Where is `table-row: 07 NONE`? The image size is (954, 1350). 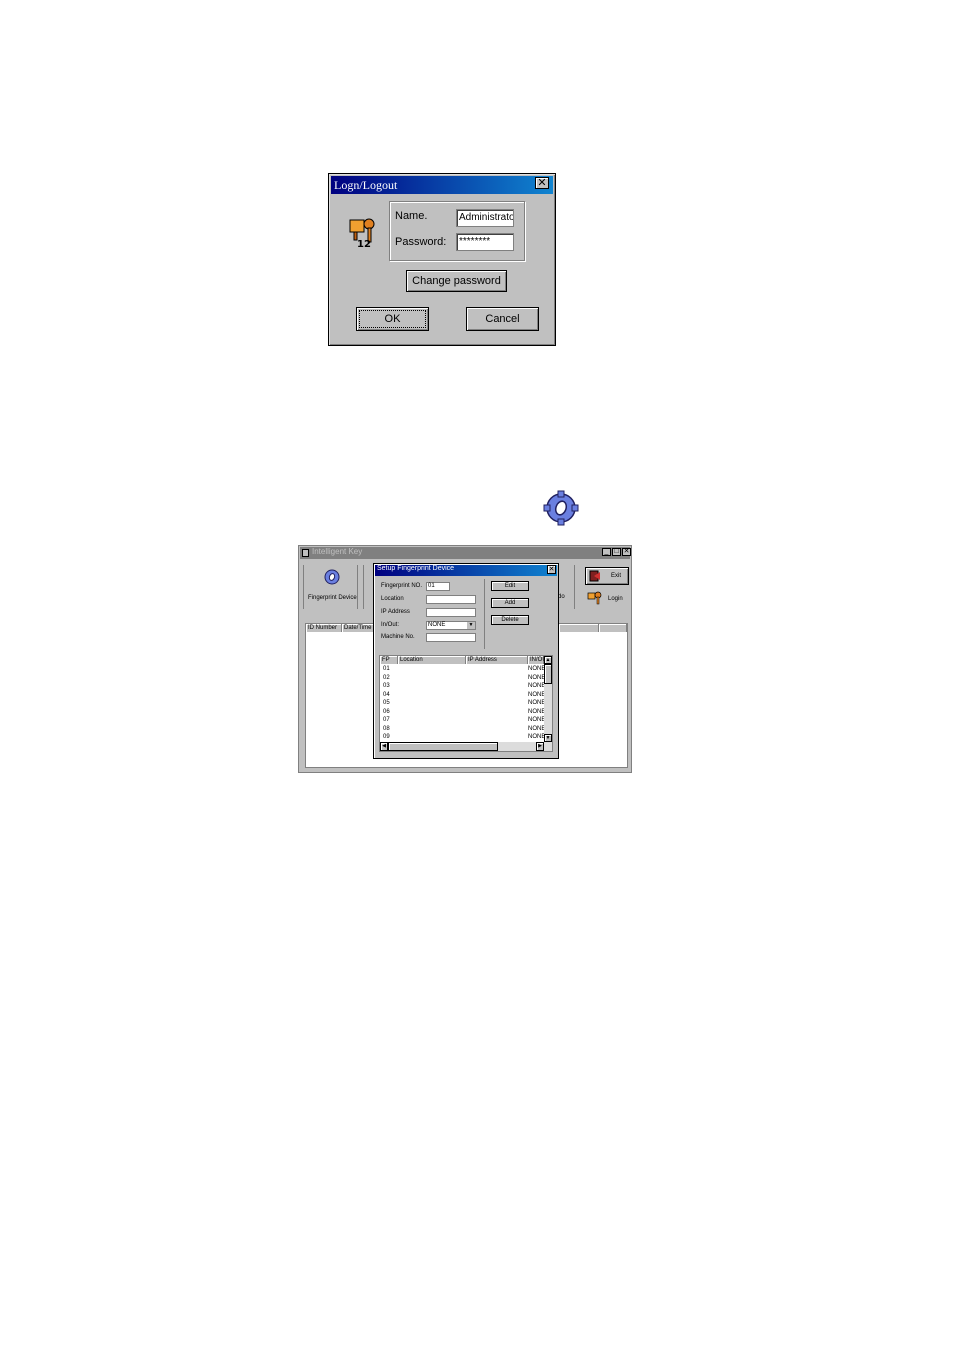
table-row: 07 NONE is located at coordinates (464, 720).